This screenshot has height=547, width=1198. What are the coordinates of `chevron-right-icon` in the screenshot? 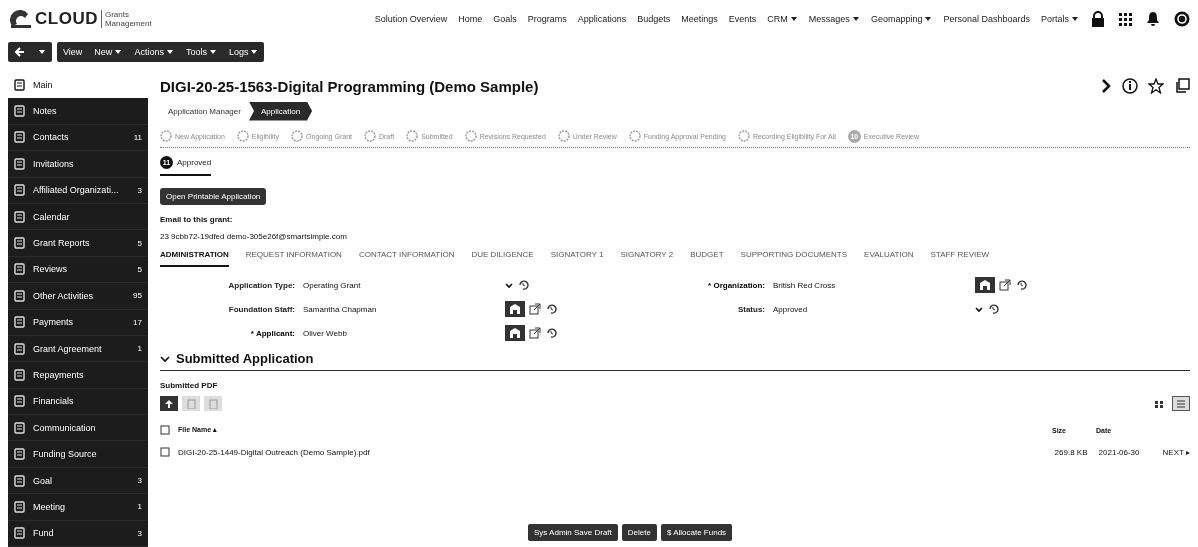 It's located at (1106, 86).